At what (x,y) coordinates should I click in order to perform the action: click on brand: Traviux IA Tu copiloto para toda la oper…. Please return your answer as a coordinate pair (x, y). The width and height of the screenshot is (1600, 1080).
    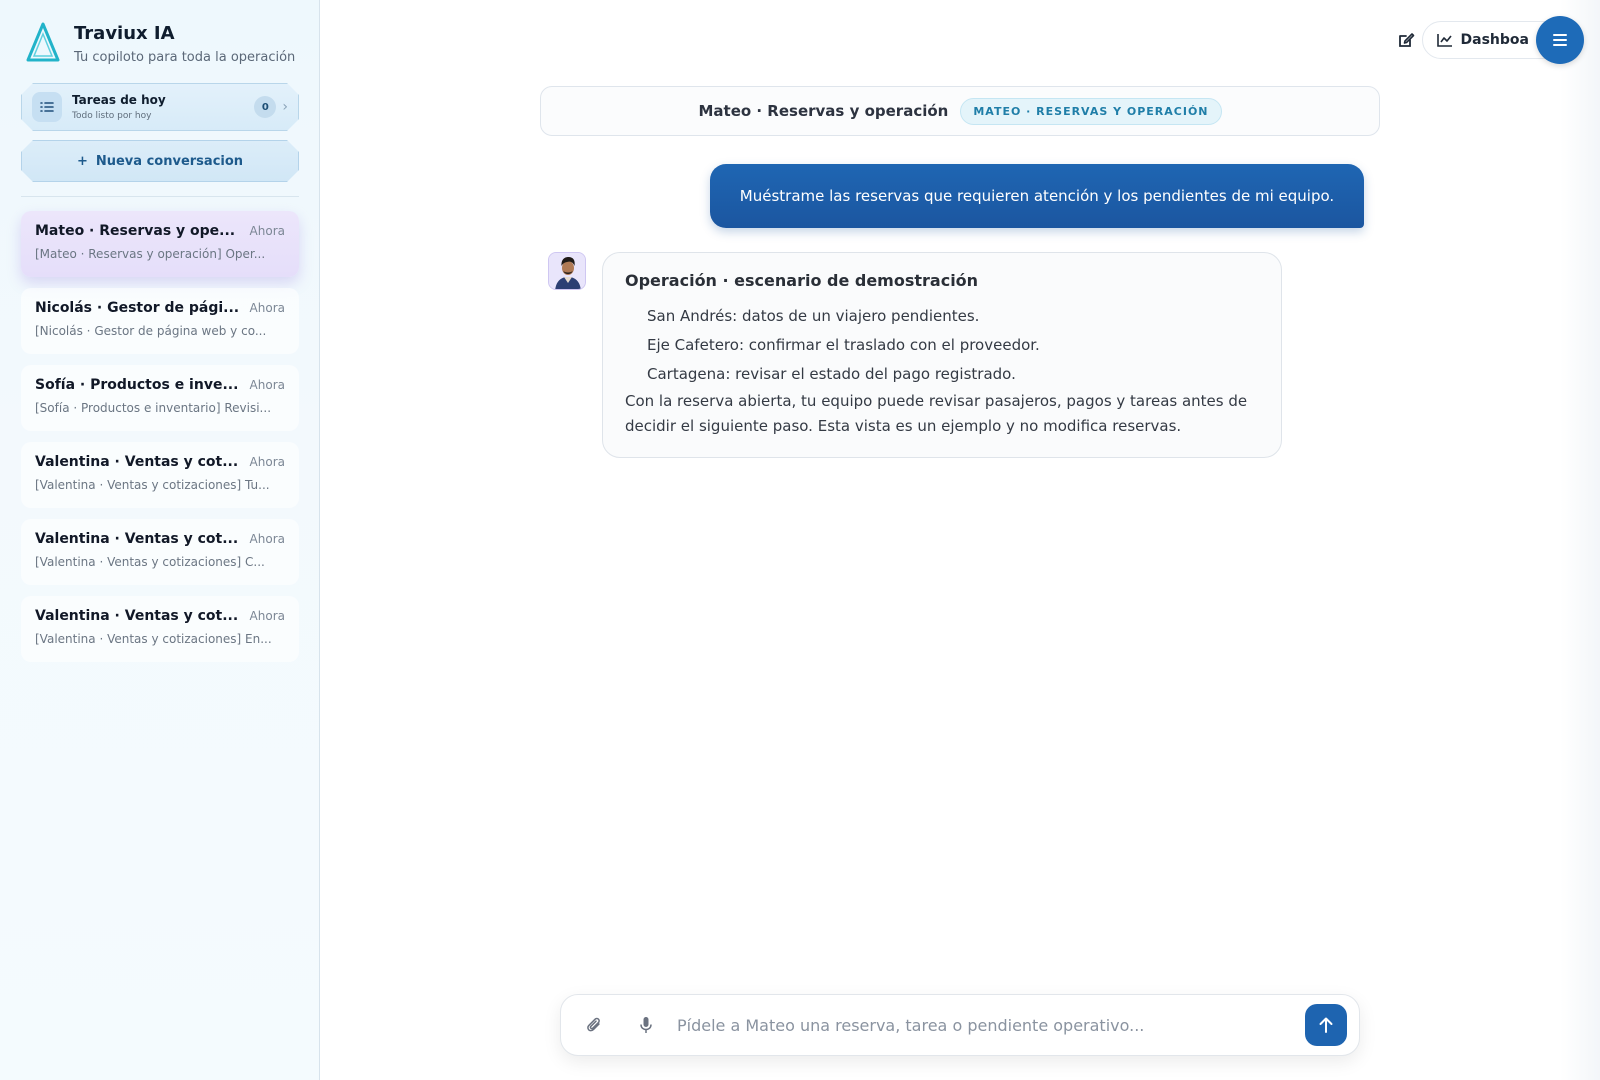
    Looking at the image, I should click on (160, 43).